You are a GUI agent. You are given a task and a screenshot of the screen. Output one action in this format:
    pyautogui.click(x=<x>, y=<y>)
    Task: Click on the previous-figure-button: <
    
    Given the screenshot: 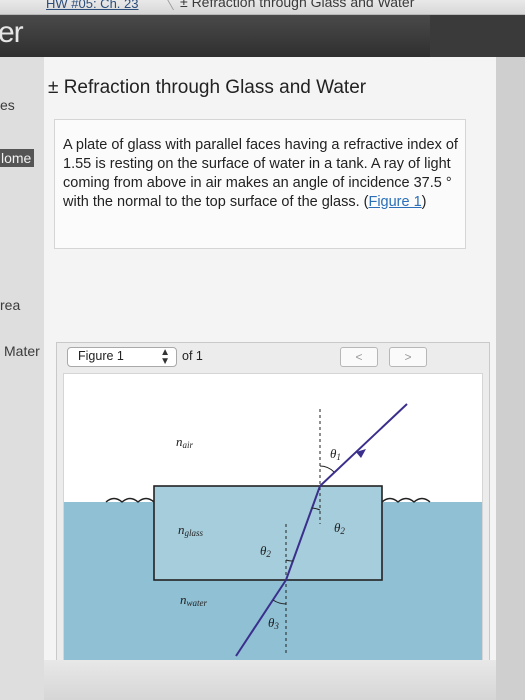 What is the action you would take?
    pyautogui.click(x=359, y=357)
    